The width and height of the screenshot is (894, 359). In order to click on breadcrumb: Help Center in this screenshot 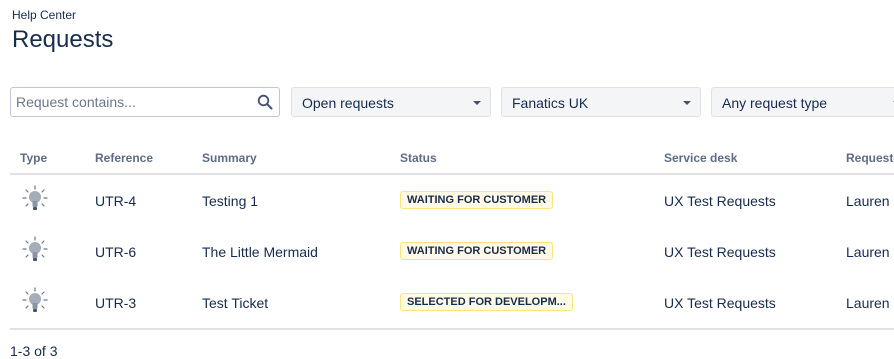, I will do `click(44, 15)`.